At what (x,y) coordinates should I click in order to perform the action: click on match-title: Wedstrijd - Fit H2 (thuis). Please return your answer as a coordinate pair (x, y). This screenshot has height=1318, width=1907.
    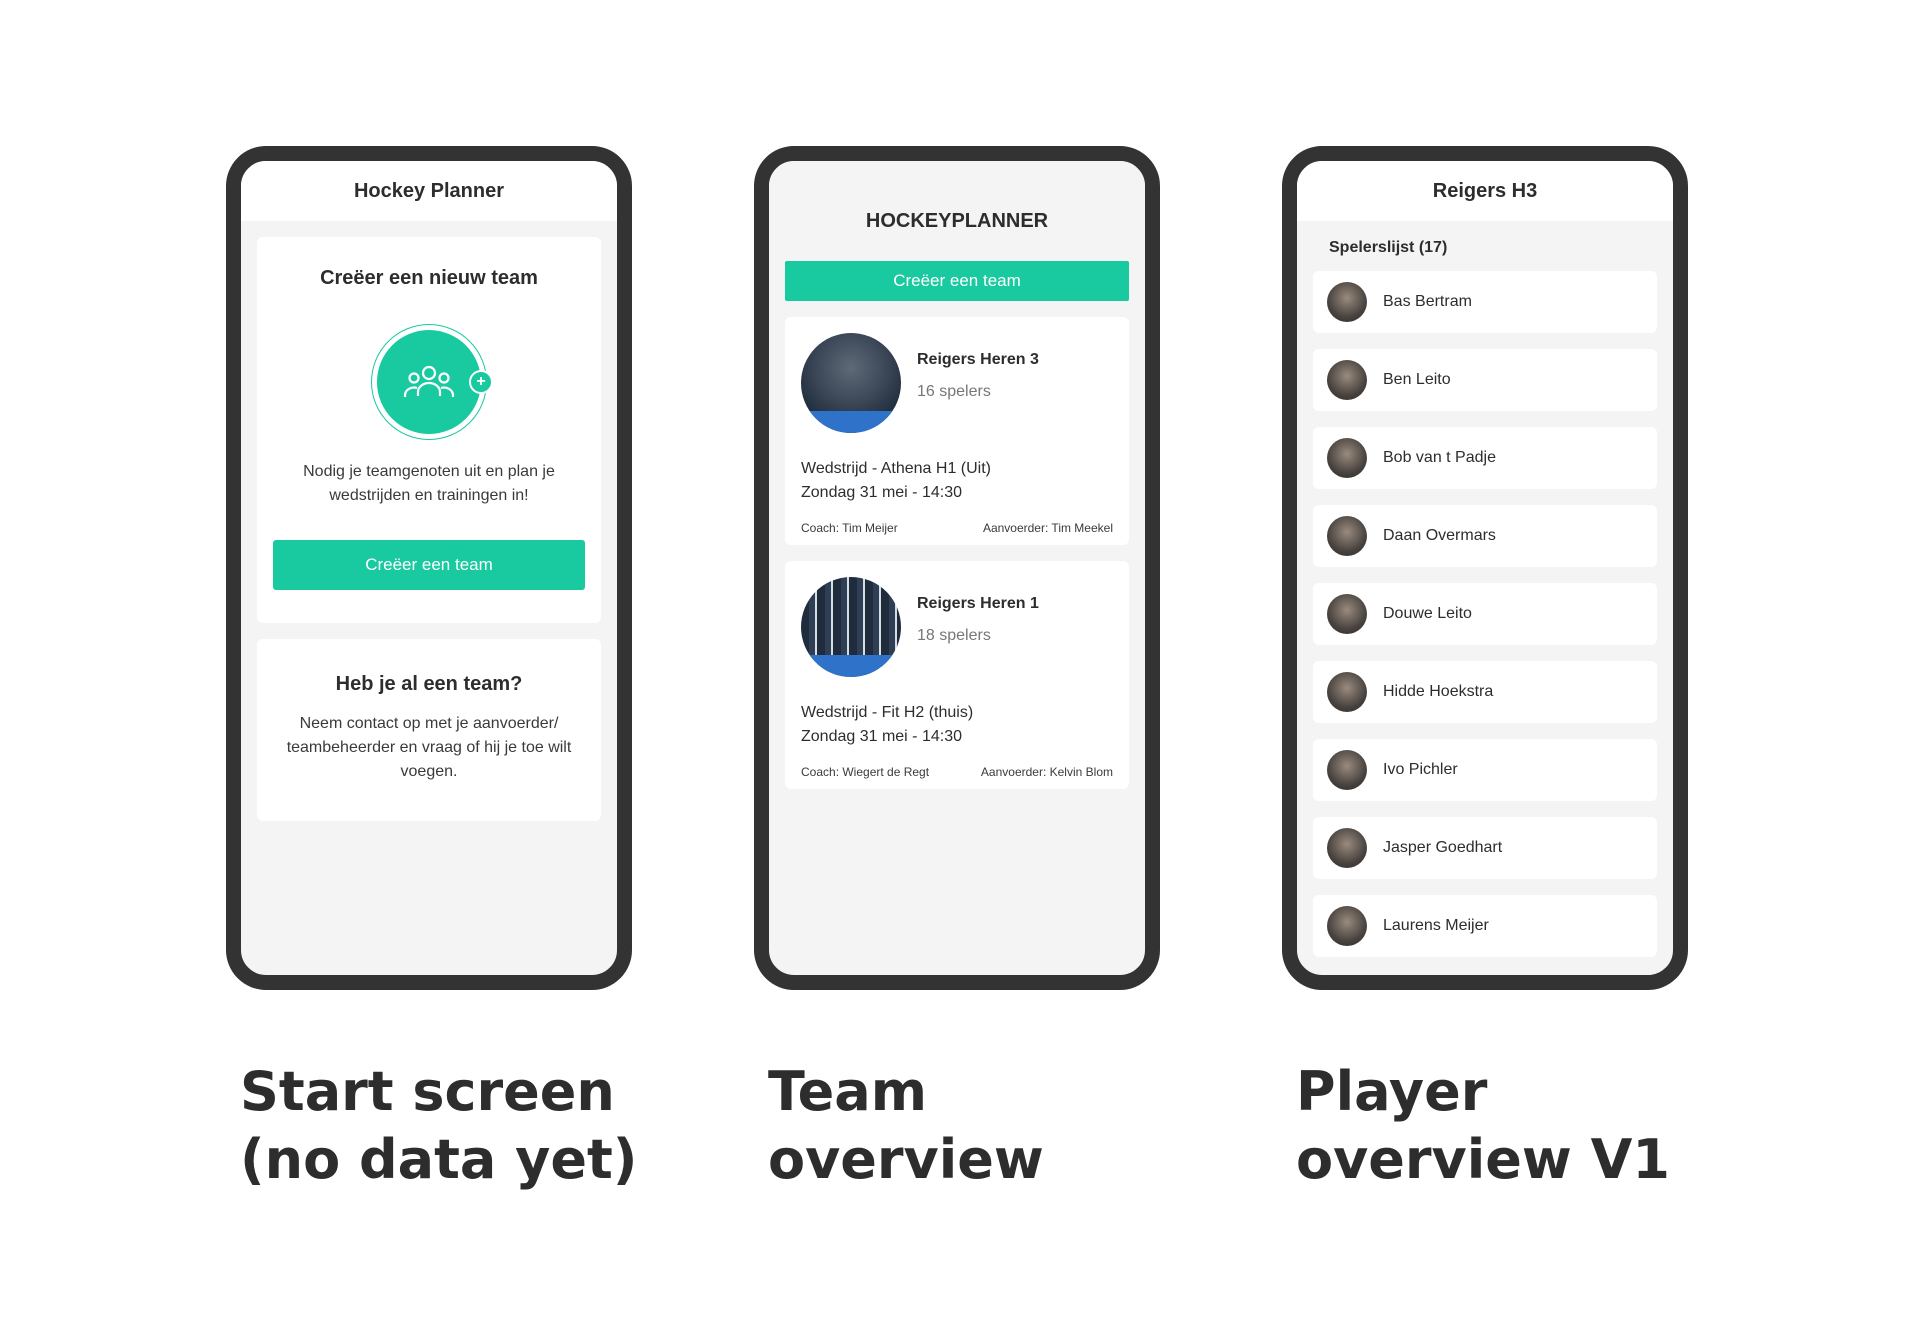
    Looking at the image, I should click on (887, 712).